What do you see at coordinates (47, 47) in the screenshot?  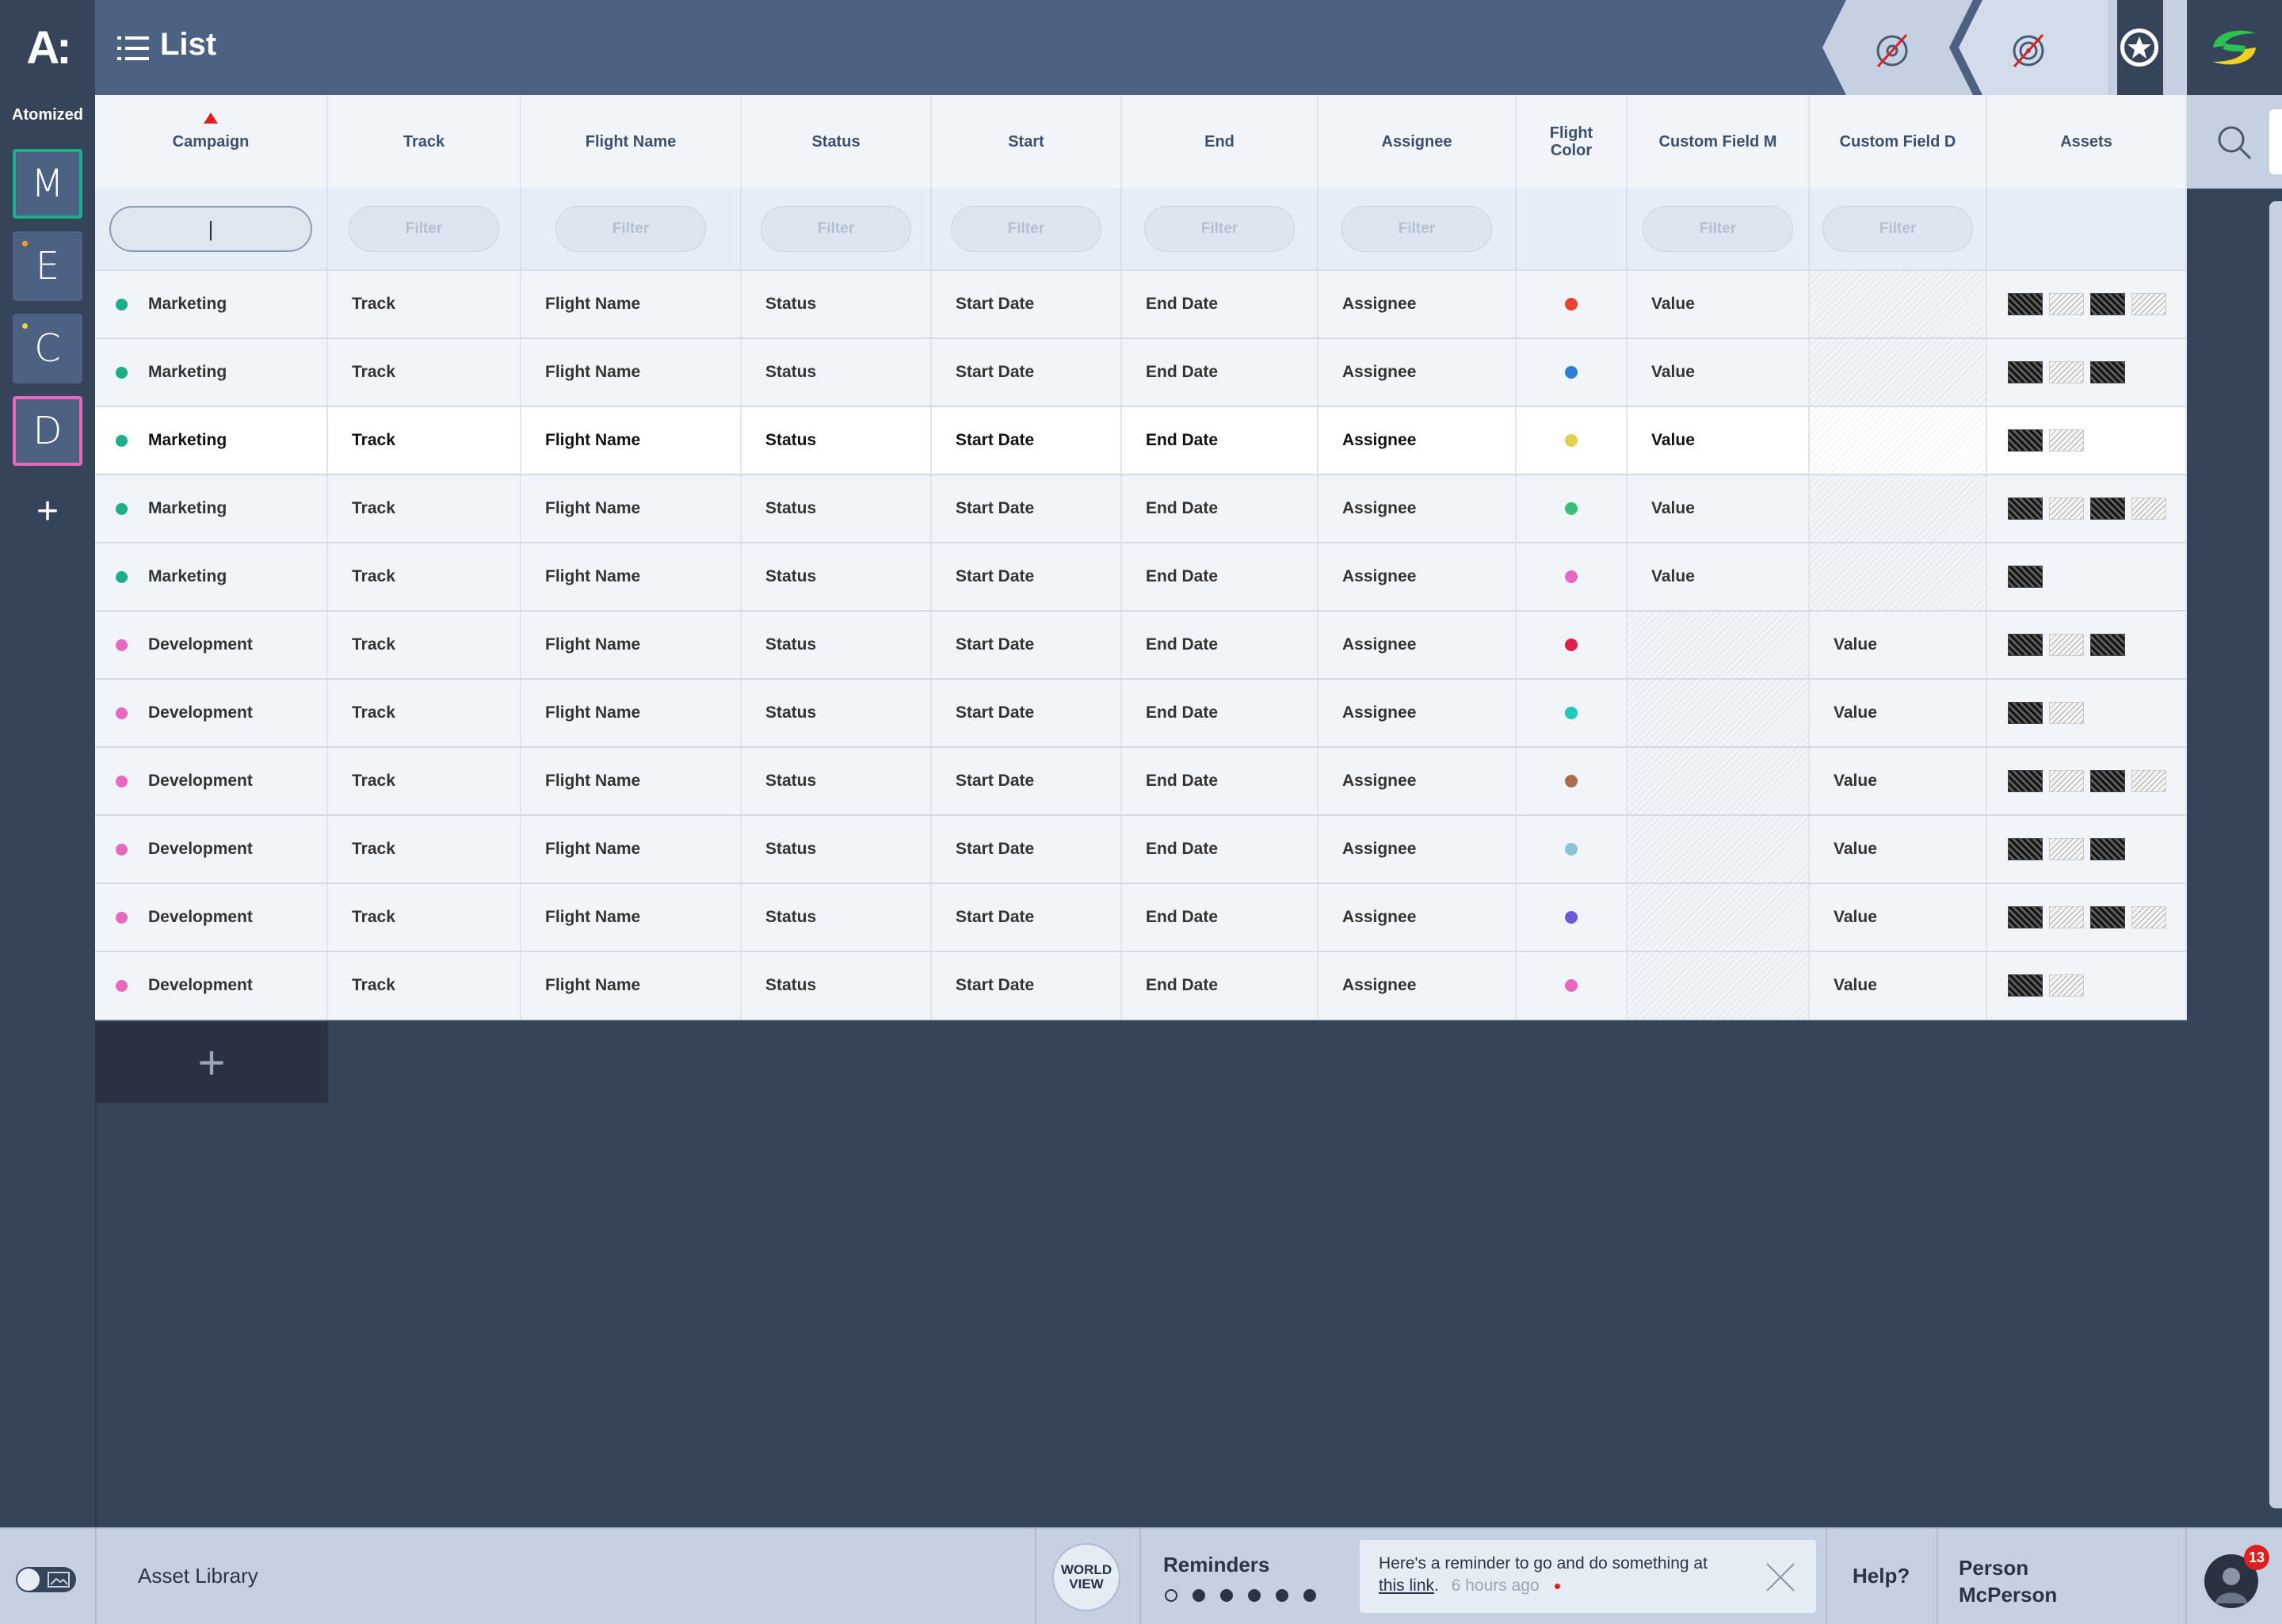 I see `app-logo: A:` at bounding box center [47, 47].